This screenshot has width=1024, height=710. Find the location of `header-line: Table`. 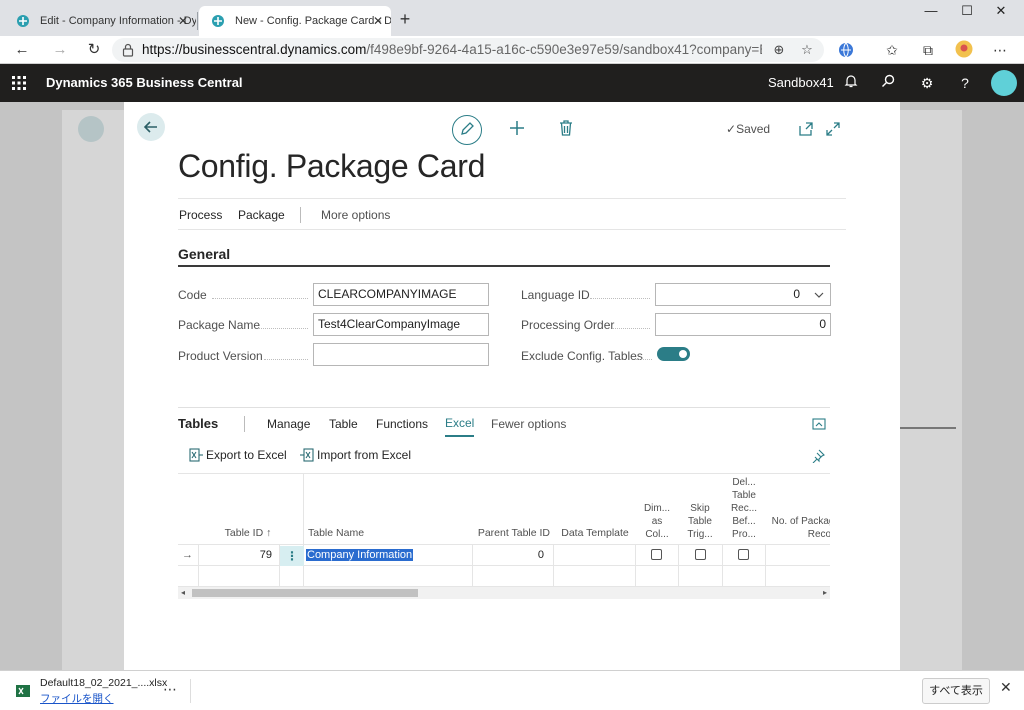

header-line: Table is located at coordinates (700, 521).